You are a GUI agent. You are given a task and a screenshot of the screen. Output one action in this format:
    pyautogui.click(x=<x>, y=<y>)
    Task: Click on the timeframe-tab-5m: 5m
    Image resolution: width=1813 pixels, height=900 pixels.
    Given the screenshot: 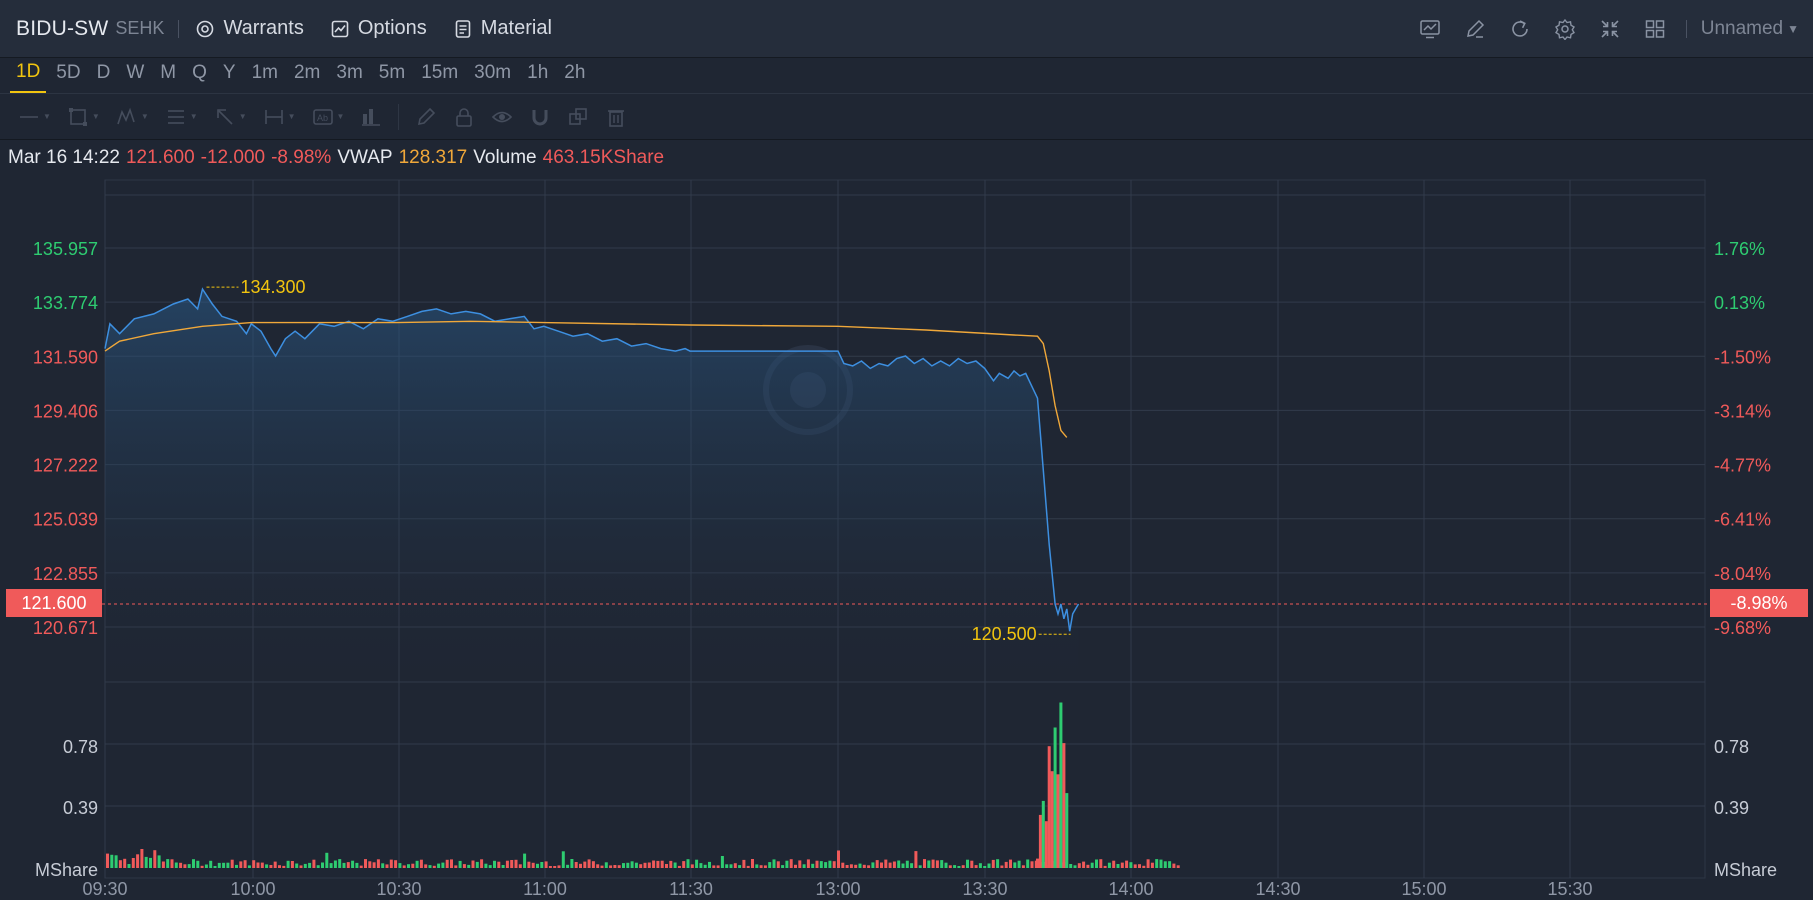 What is the action you would take?
    pyautogui.click(x=392, y=75)
    